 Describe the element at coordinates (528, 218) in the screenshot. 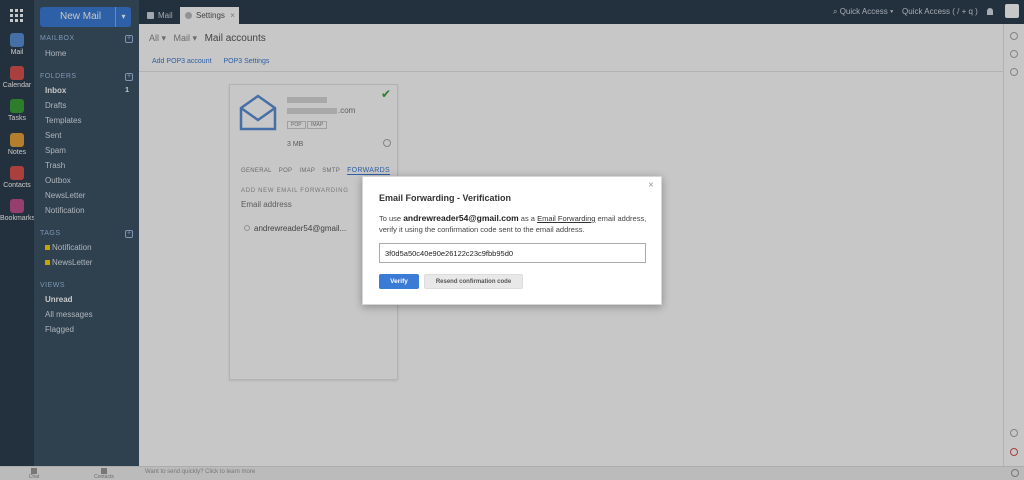

I see `message-mid: as a` at that location.